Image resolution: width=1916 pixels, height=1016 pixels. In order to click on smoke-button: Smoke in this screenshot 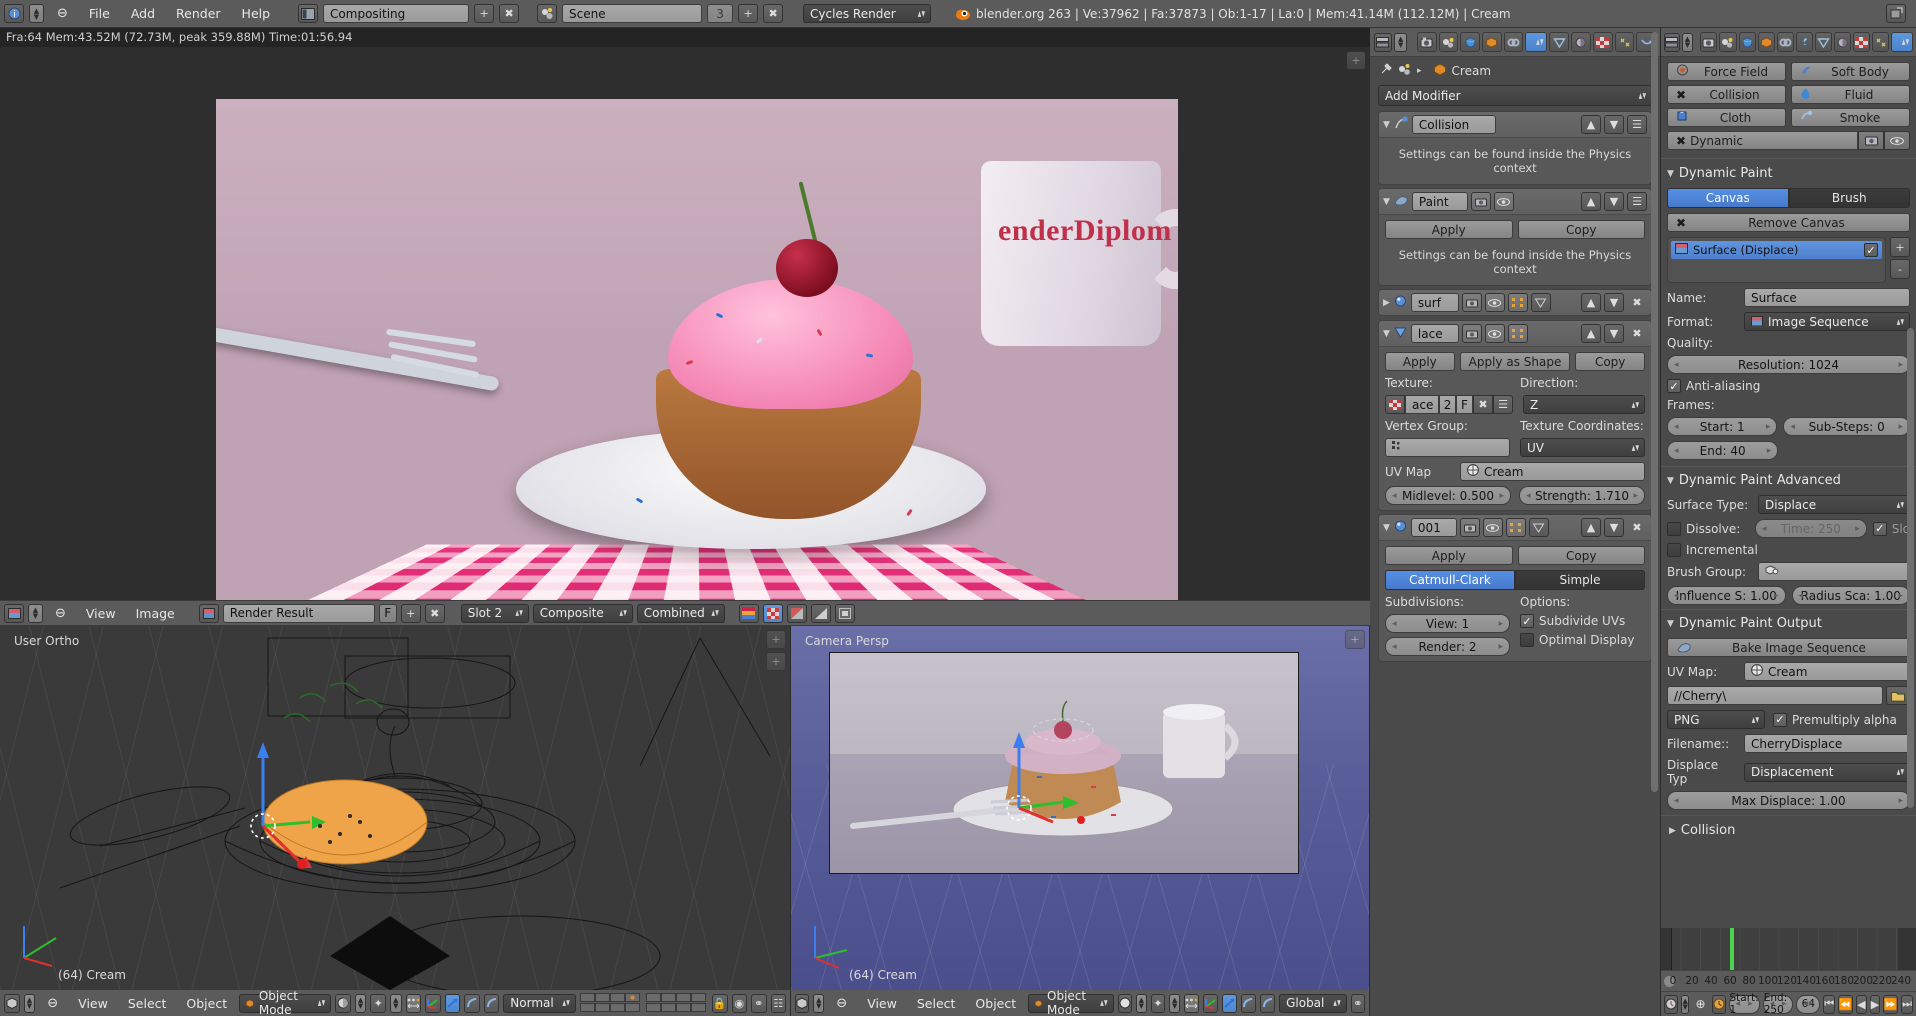, I will do `click(1850, 117)`.